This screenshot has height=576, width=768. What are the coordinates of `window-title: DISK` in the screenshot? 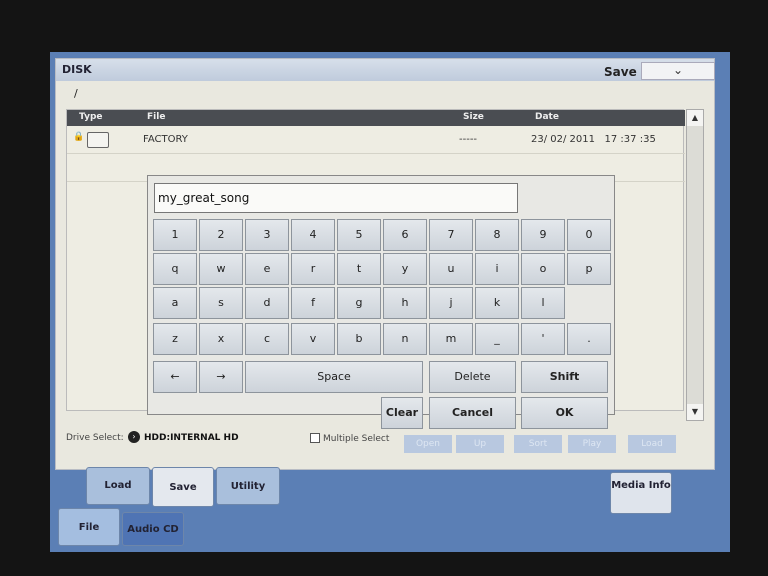 It's located at (77, 69).